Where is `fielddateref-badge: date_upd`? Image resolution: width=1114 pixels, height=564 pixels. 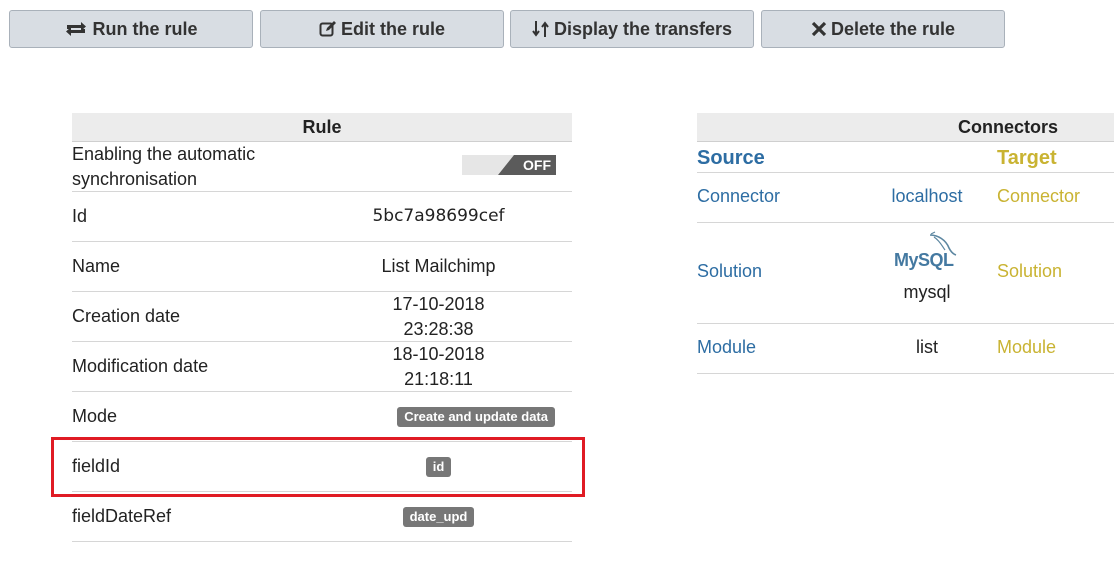
fielddateref-badge: date_upd is located at coordinates (438, 516).